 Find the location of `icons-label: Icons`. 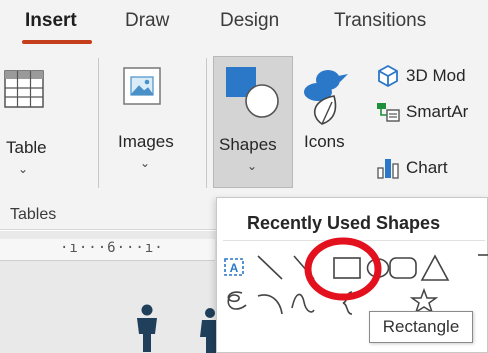

icons-label: Icons is located at coordinates (324, 141).